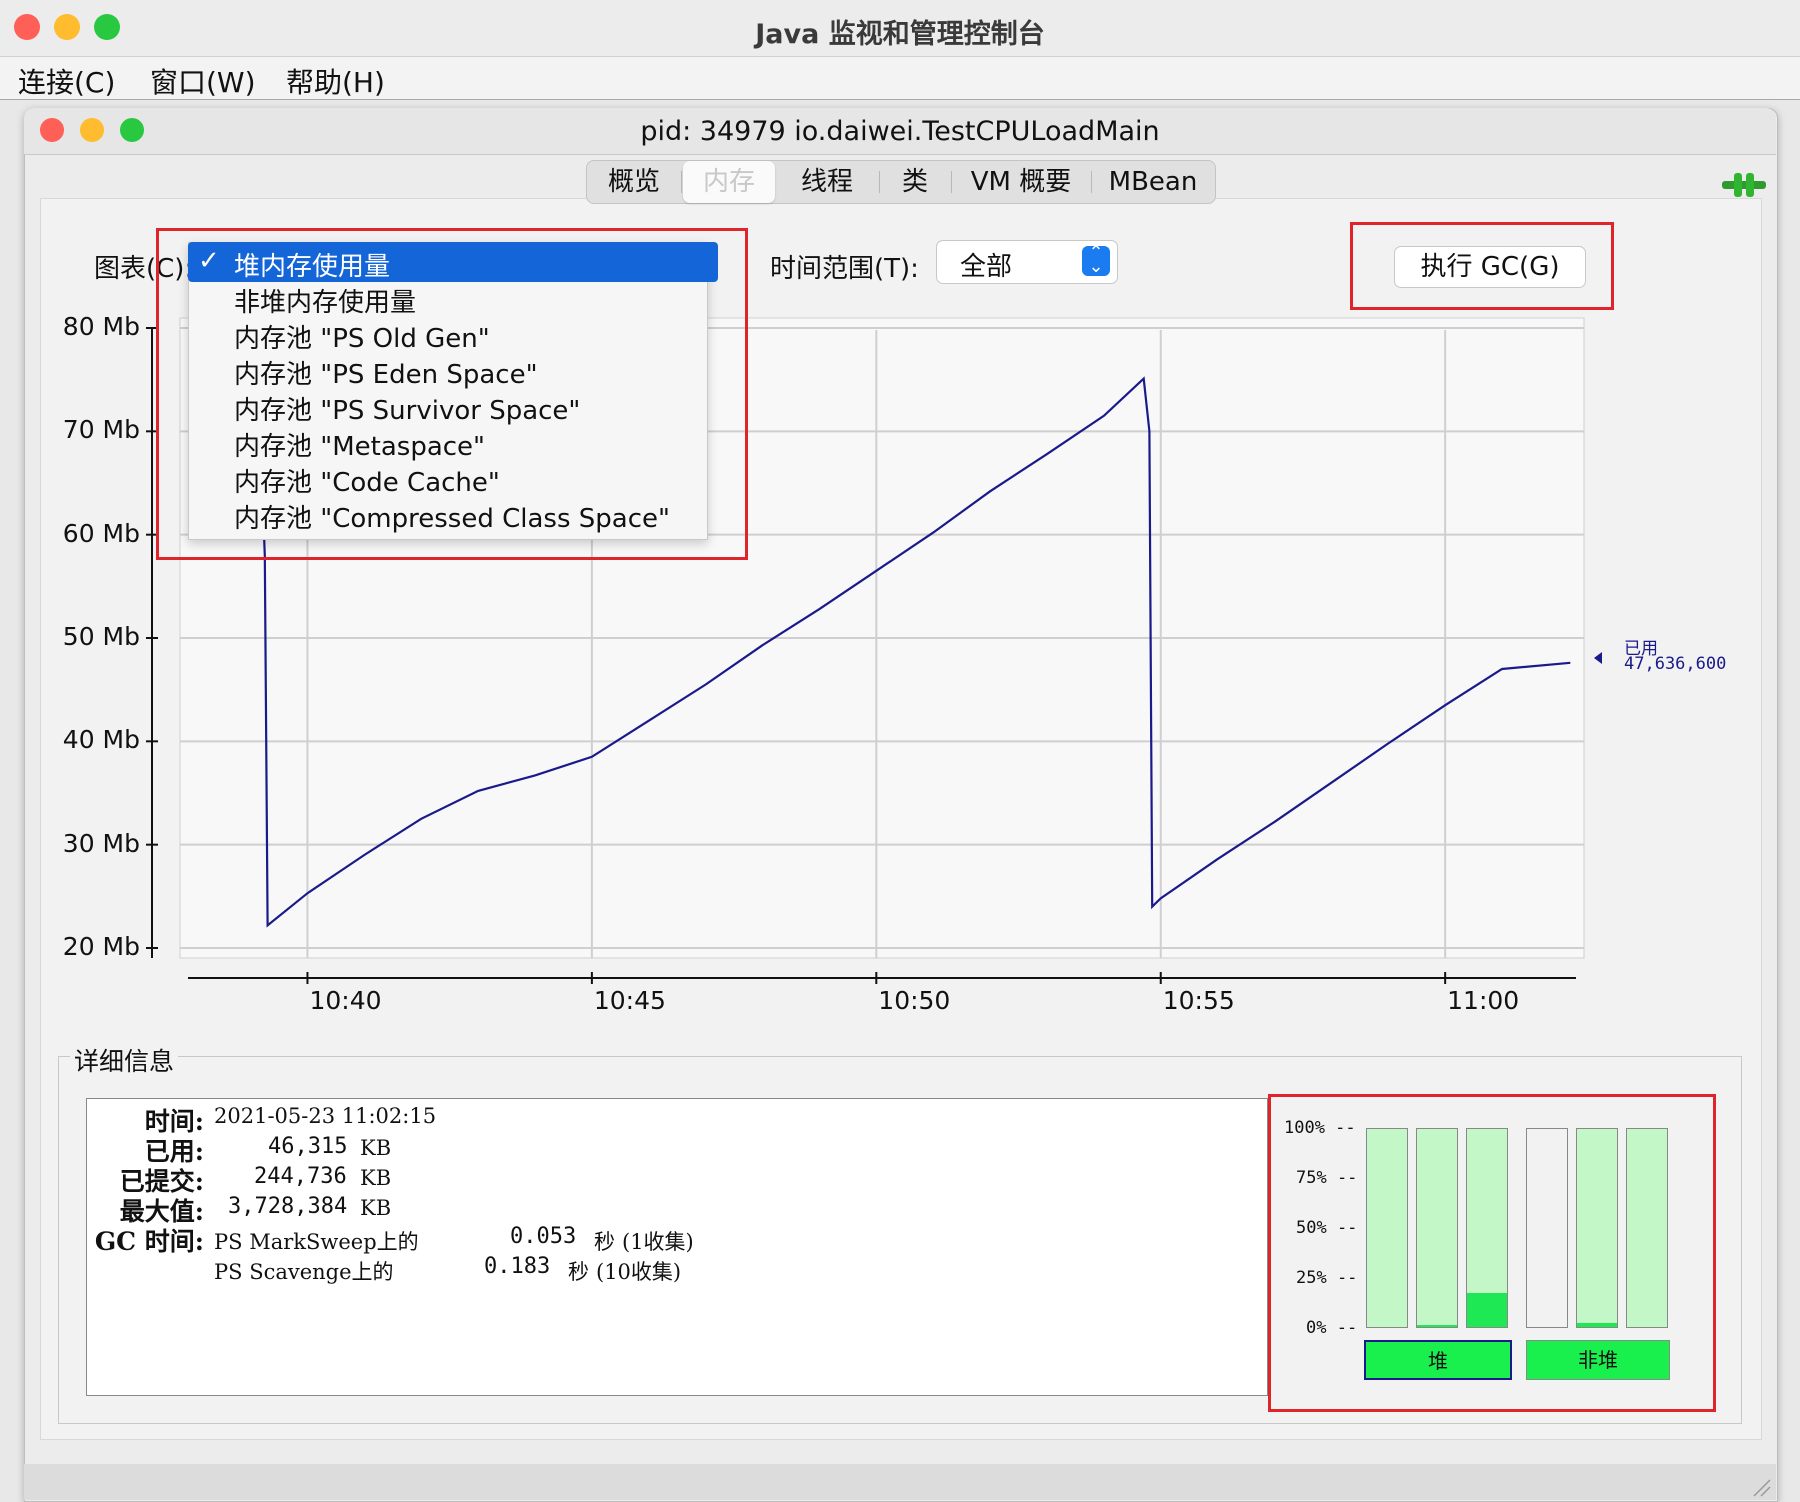  I want to click on detail-value-time: 2021-05-23 11:02:15, so click(325, 1116).